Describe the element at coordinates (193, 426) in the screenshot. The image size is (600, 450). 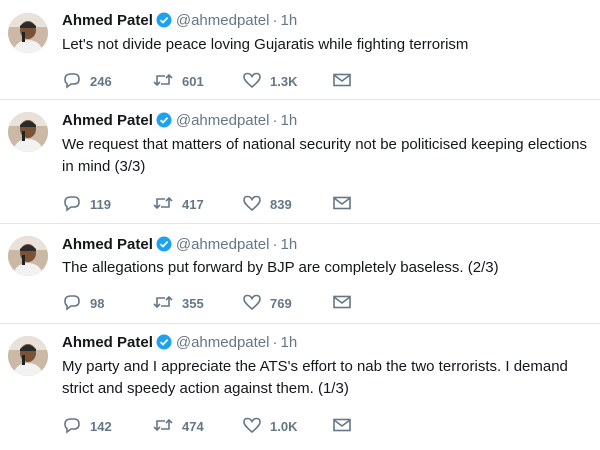
I see `retweet-count: 474` at that location.